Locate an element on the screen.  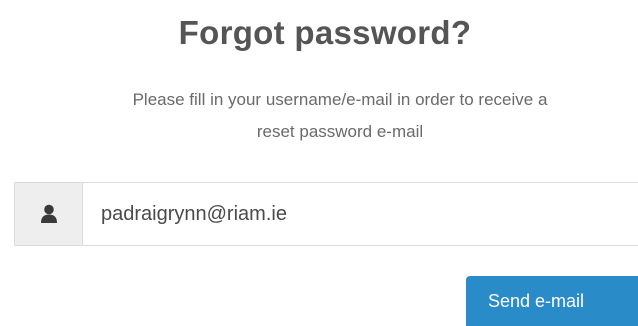
instructions-line-2: reset password e-mail is located at coordinates (340, 131).